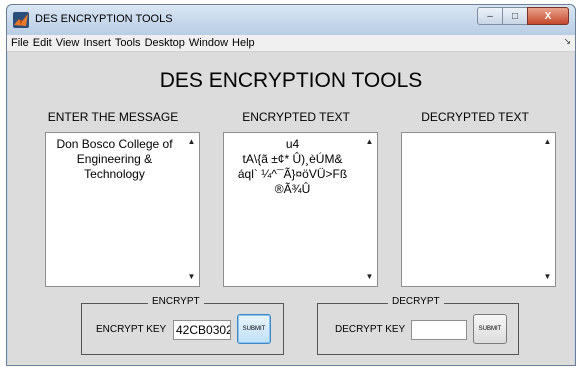 This screenshot has width=583, height=371. What do you see at coordinates (296, 117) in the screenshot?
I see `encrypted-label: ENCRYPTED TEXT` at bounding box center [296, 117].